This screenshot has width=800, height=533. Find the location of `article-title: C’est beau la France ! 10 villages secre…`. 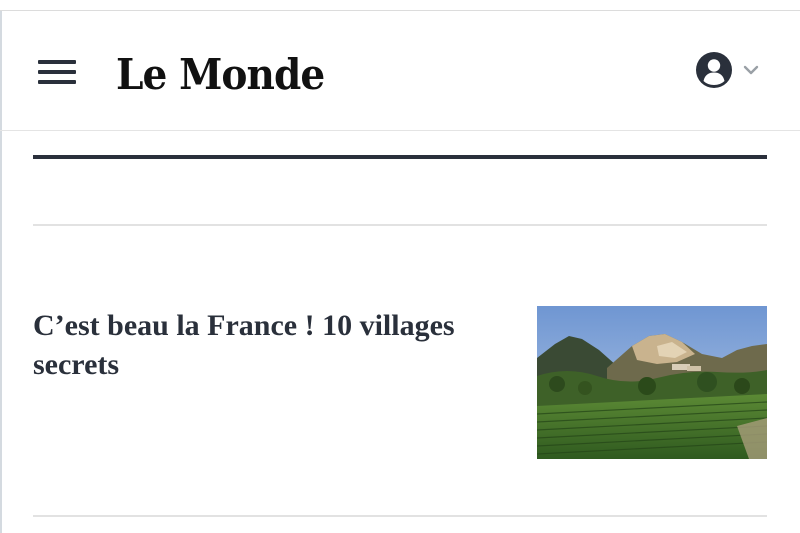

article-title: C’est beau la France ! 10 villages secre… is located at coordinates (273, 345).